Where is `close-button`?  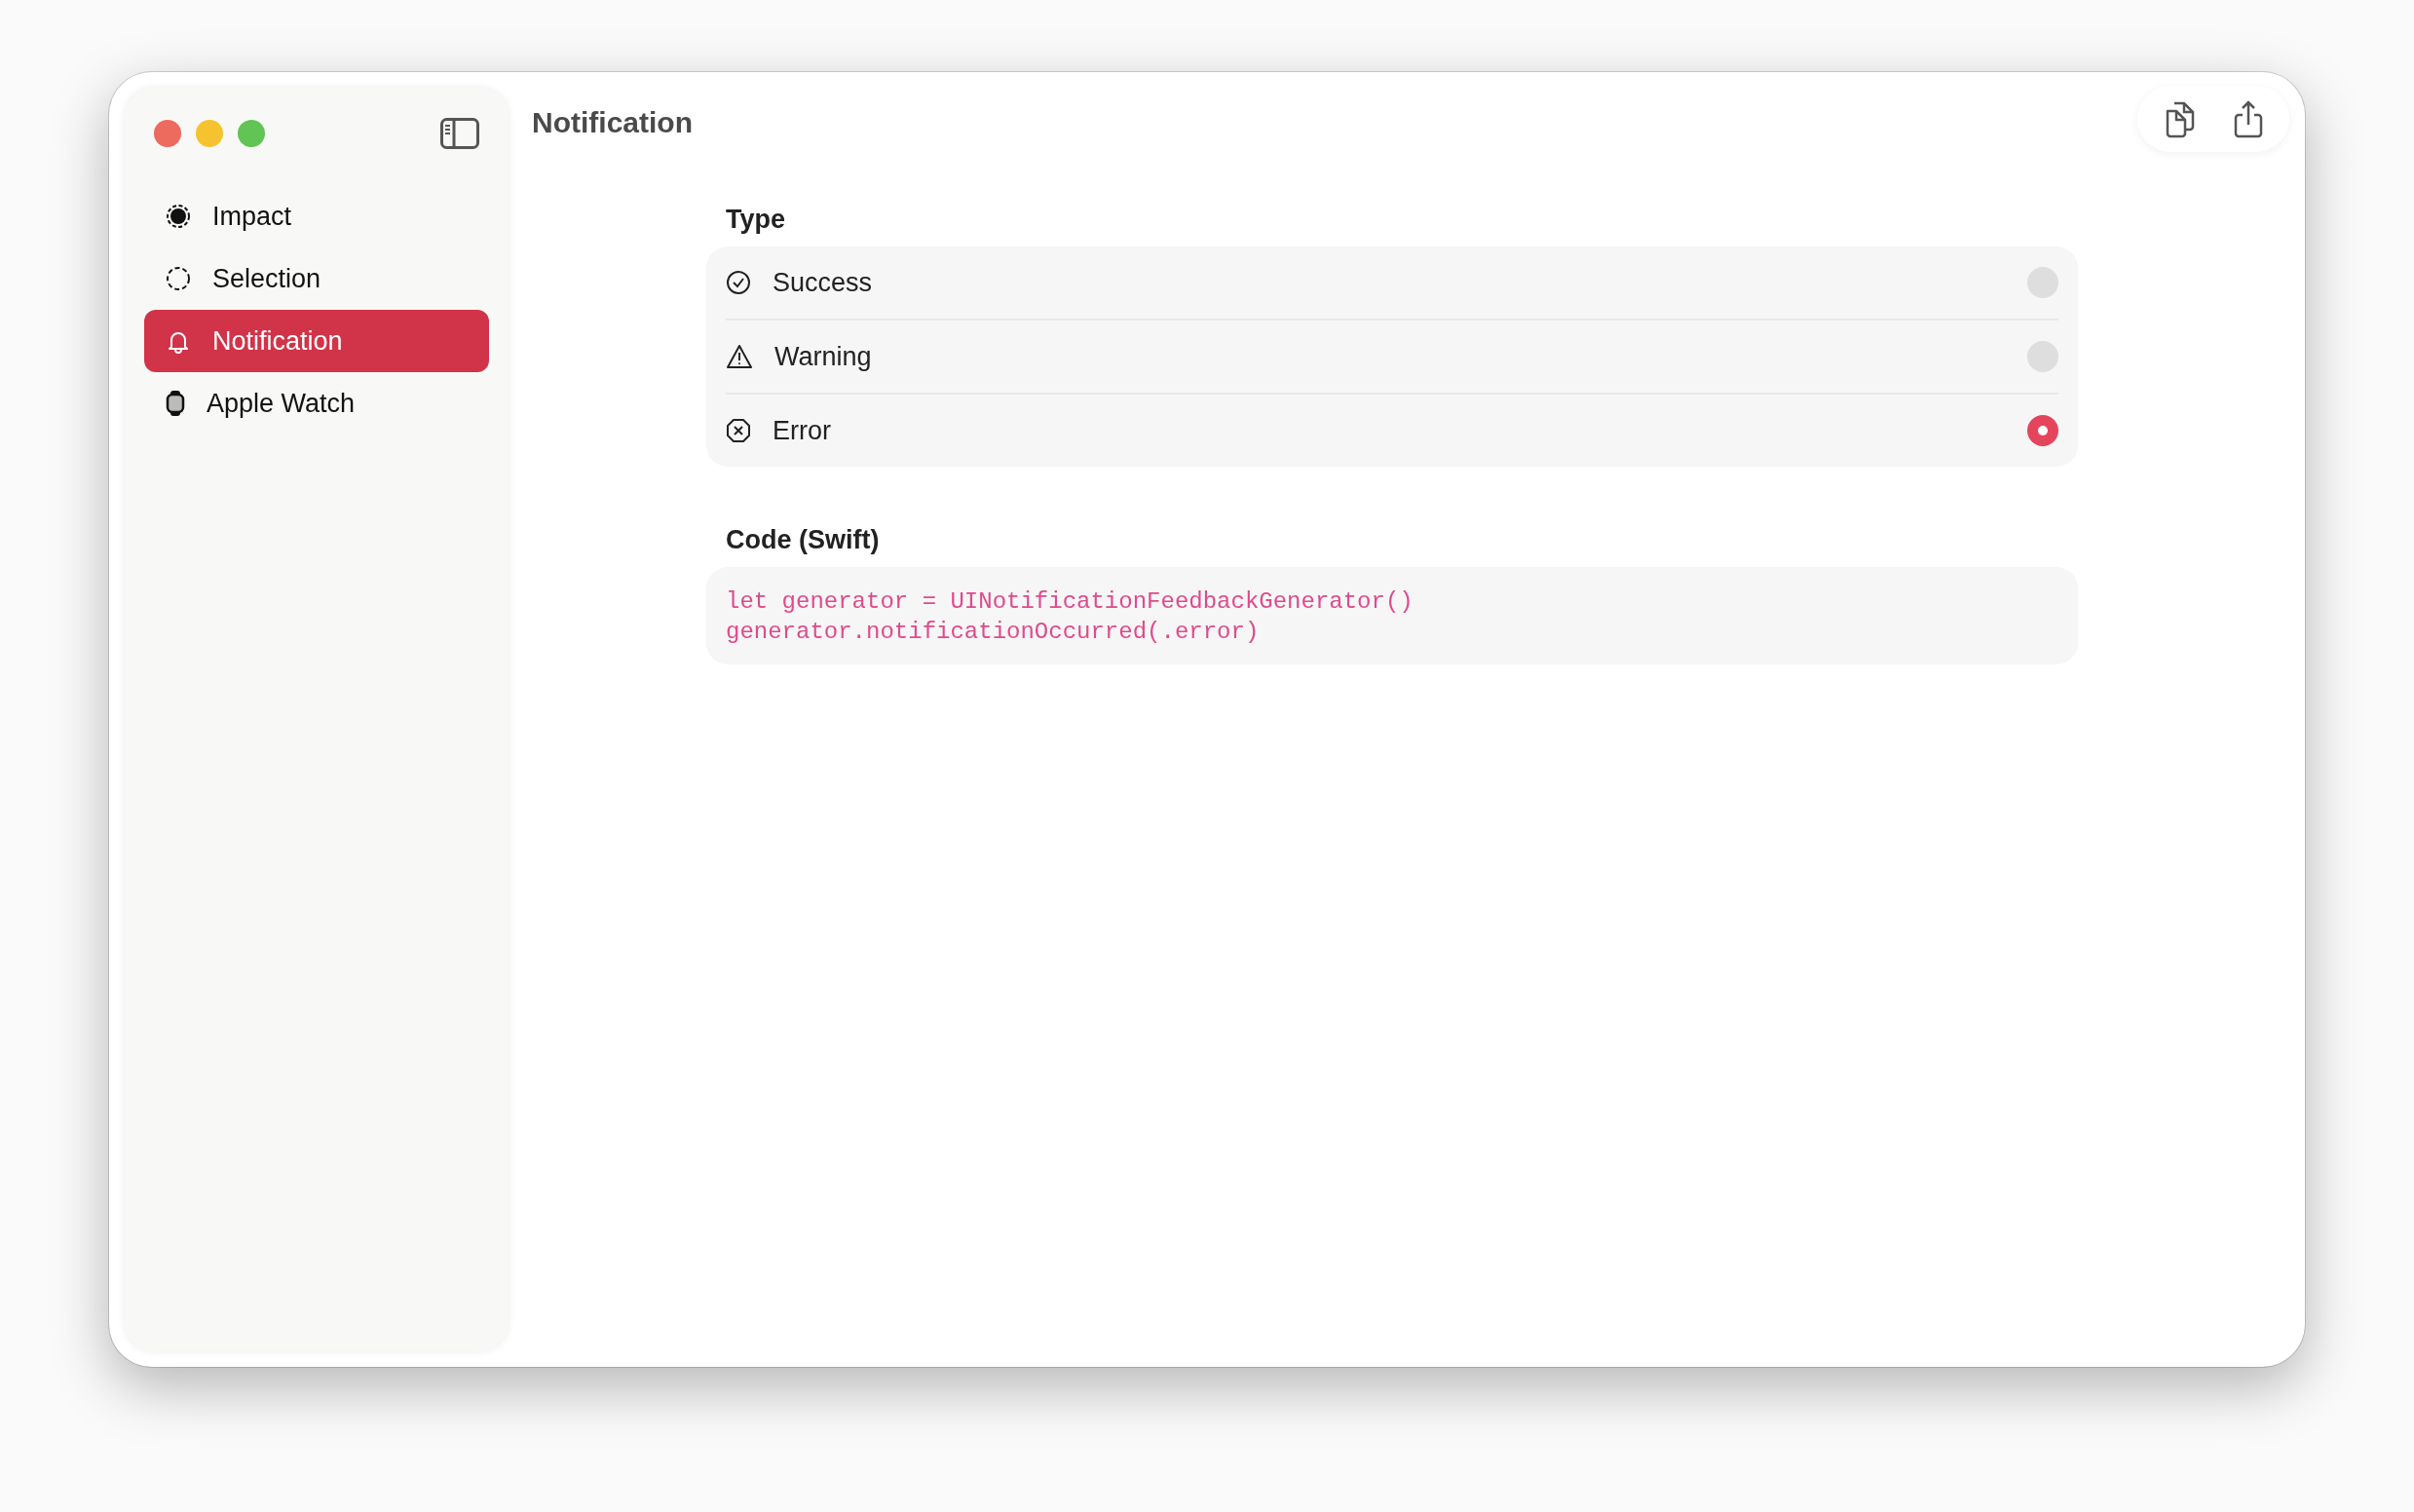 close-button is located at coordinates (167, 134).